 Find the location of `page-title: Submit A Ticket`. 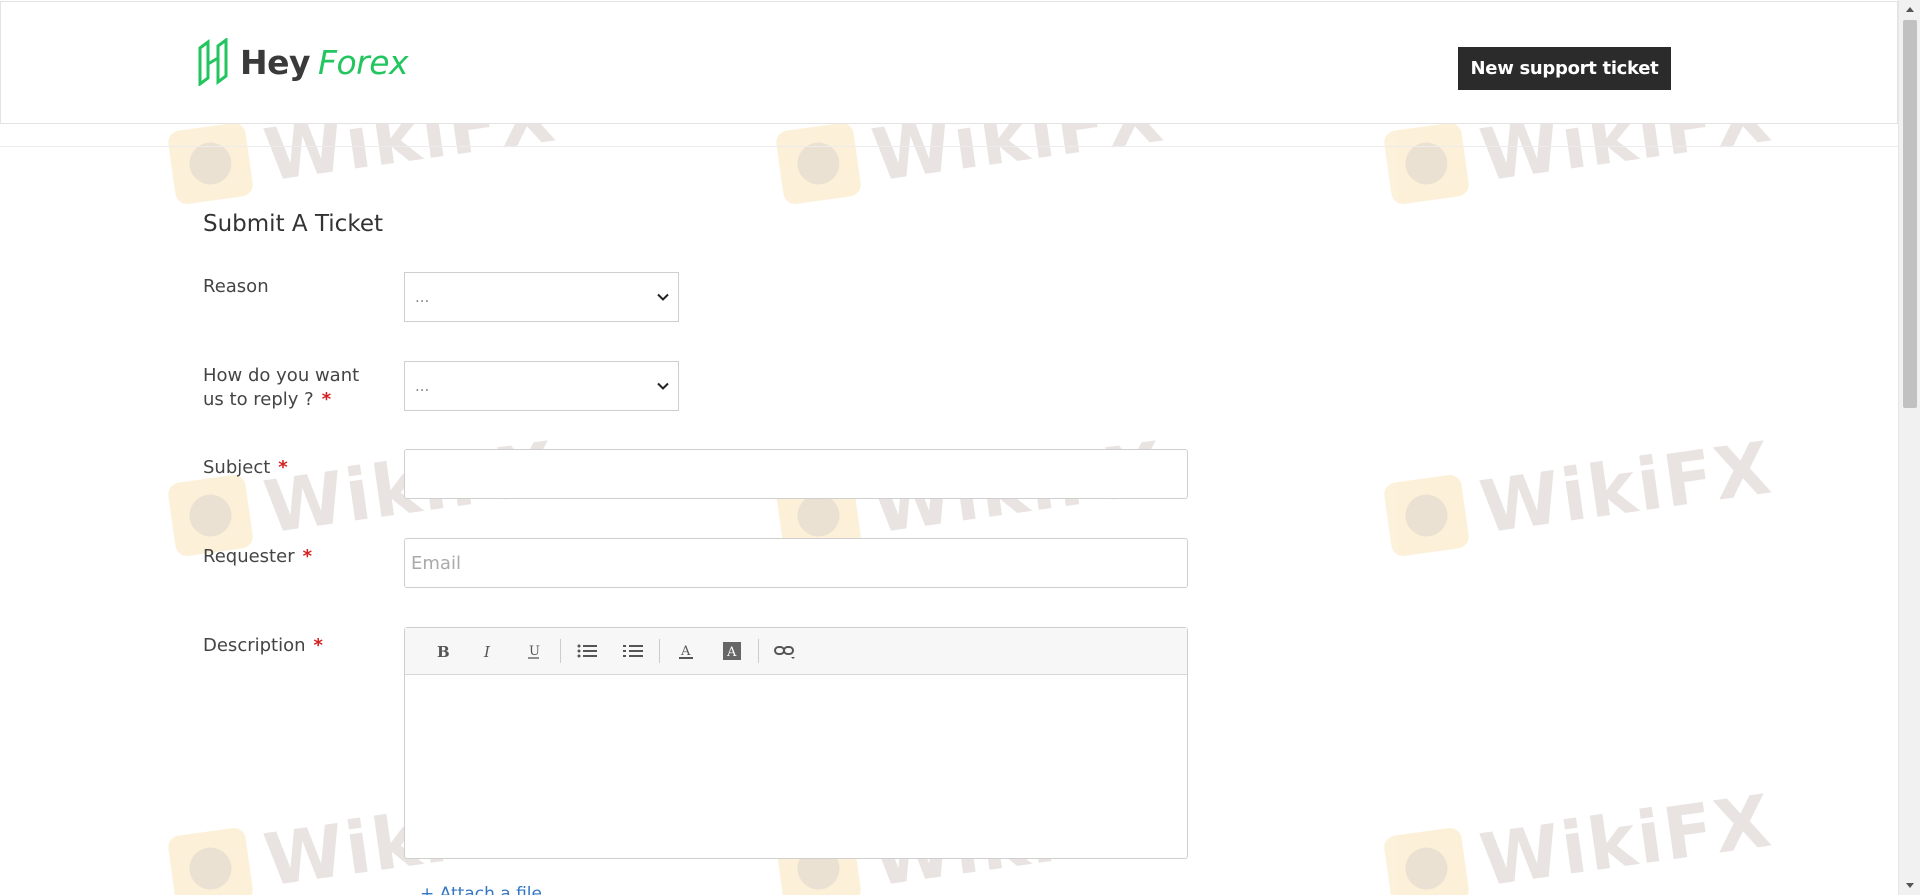

page-title: Submit A Ticket is located at coordinates (293, 224).